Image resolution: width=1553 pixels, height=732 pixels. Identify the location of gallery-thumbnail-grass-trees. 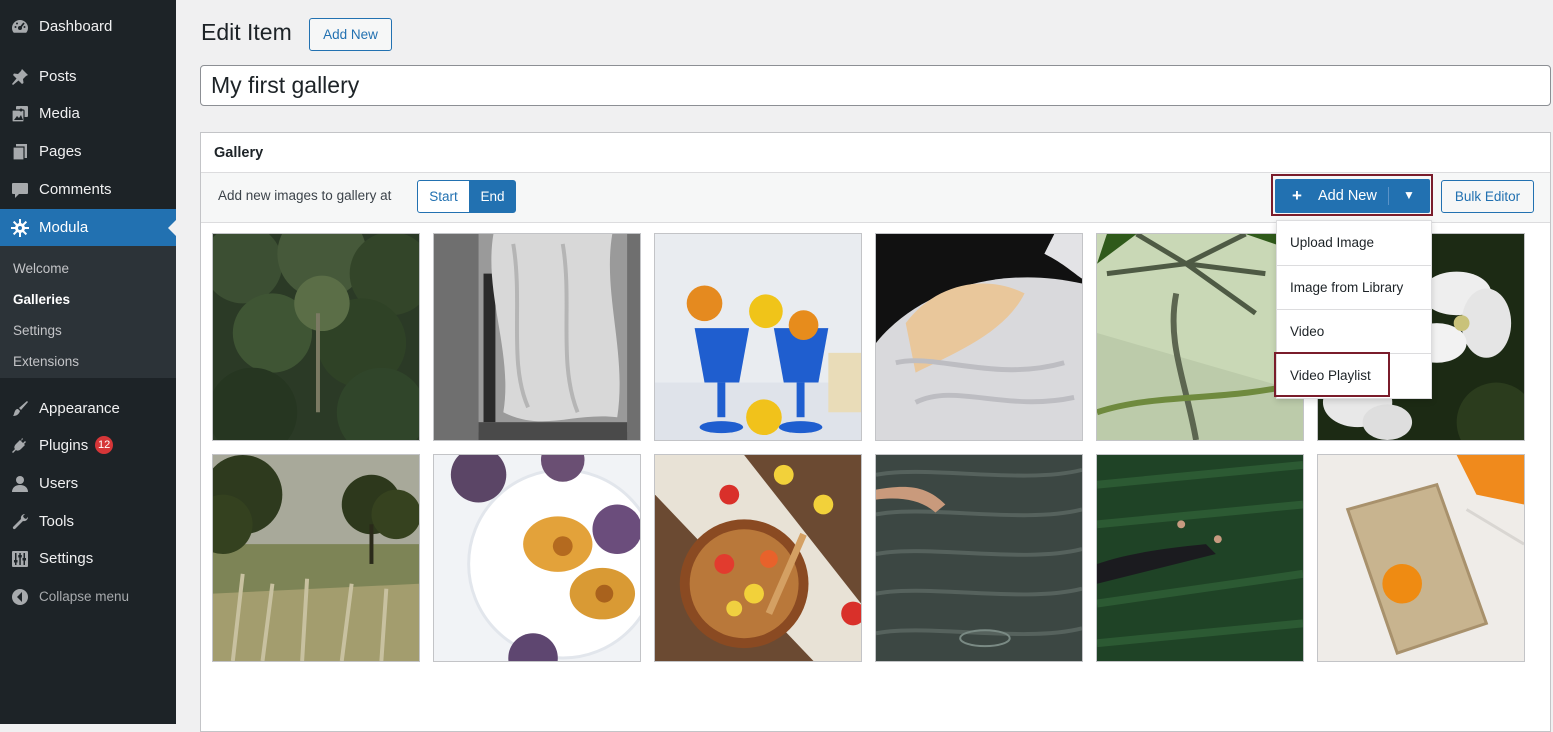
(316, 558).